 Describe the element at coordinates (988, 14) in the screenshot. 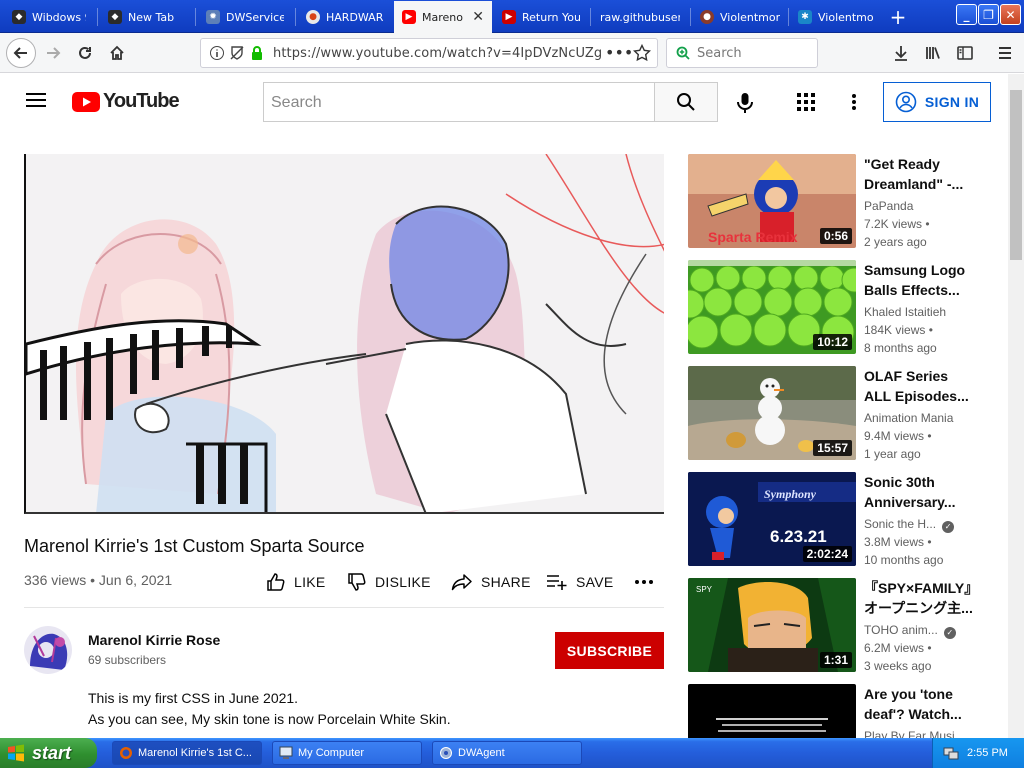

I see `maximize-button: ❐` at that location.